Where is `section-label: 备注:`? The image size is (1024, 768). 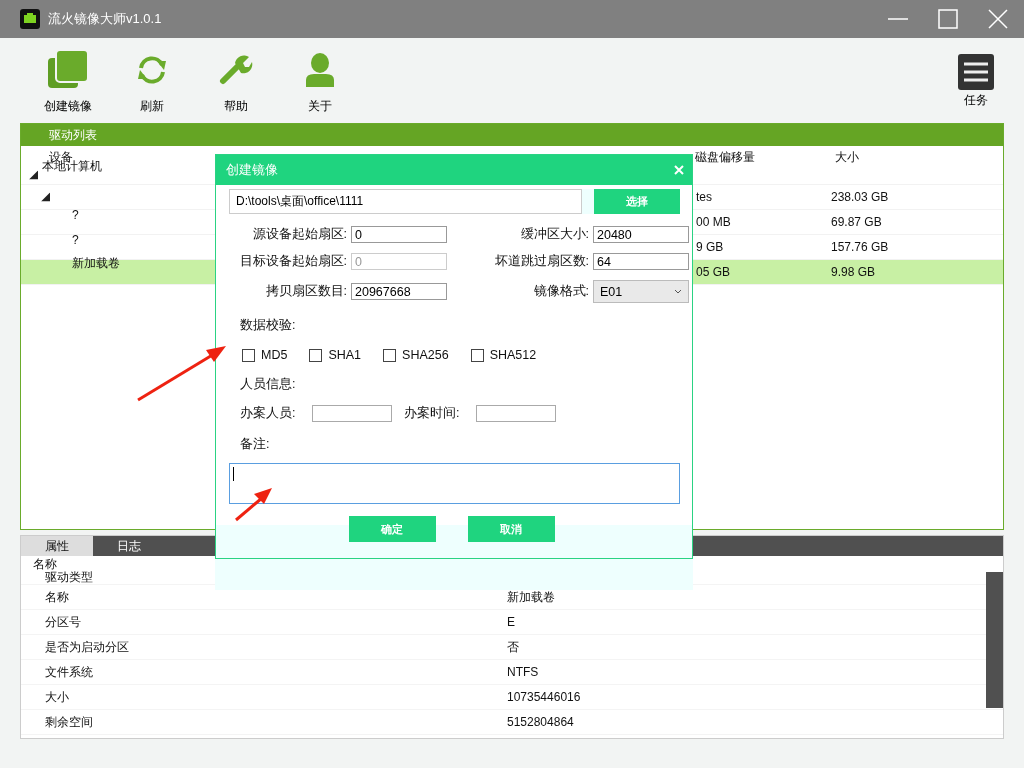
section-label: 备注: is located at coordinates (255, 444).